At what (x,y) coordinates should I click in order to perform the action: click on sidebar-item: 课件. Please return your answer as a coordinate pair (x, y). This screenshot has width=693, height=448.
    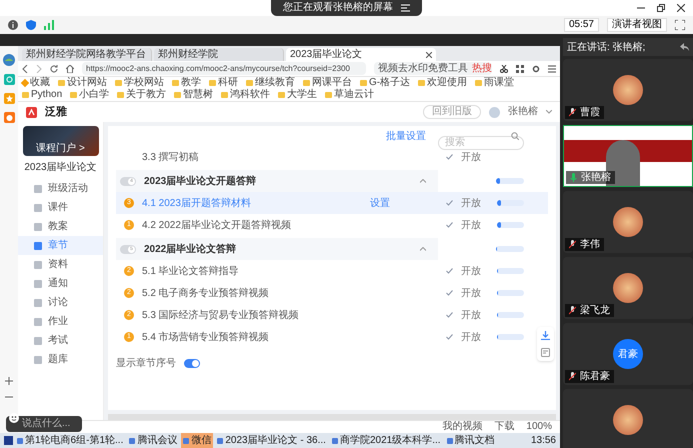
    Looking at the image, I should click on (60, 207).